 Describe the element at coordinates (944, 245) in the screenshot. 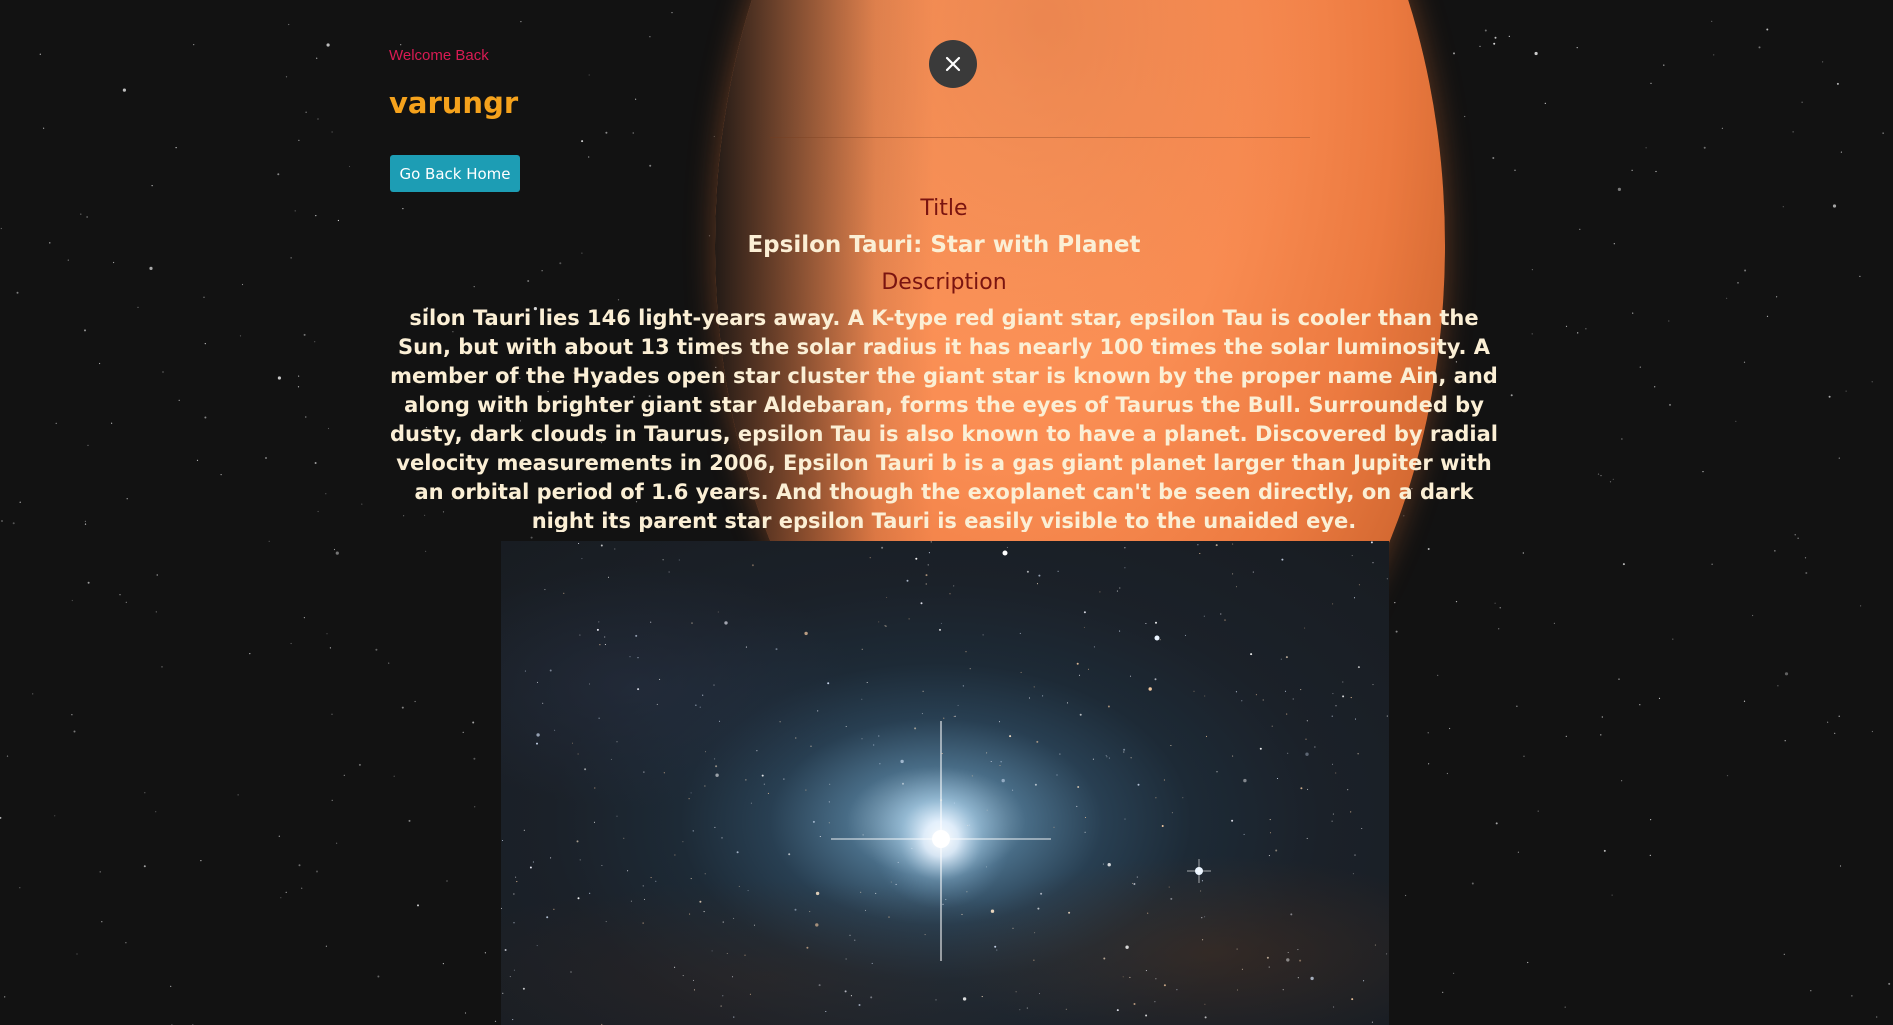

I see `apod-title: Epsilon Tauri: Star with Planet` at that location.